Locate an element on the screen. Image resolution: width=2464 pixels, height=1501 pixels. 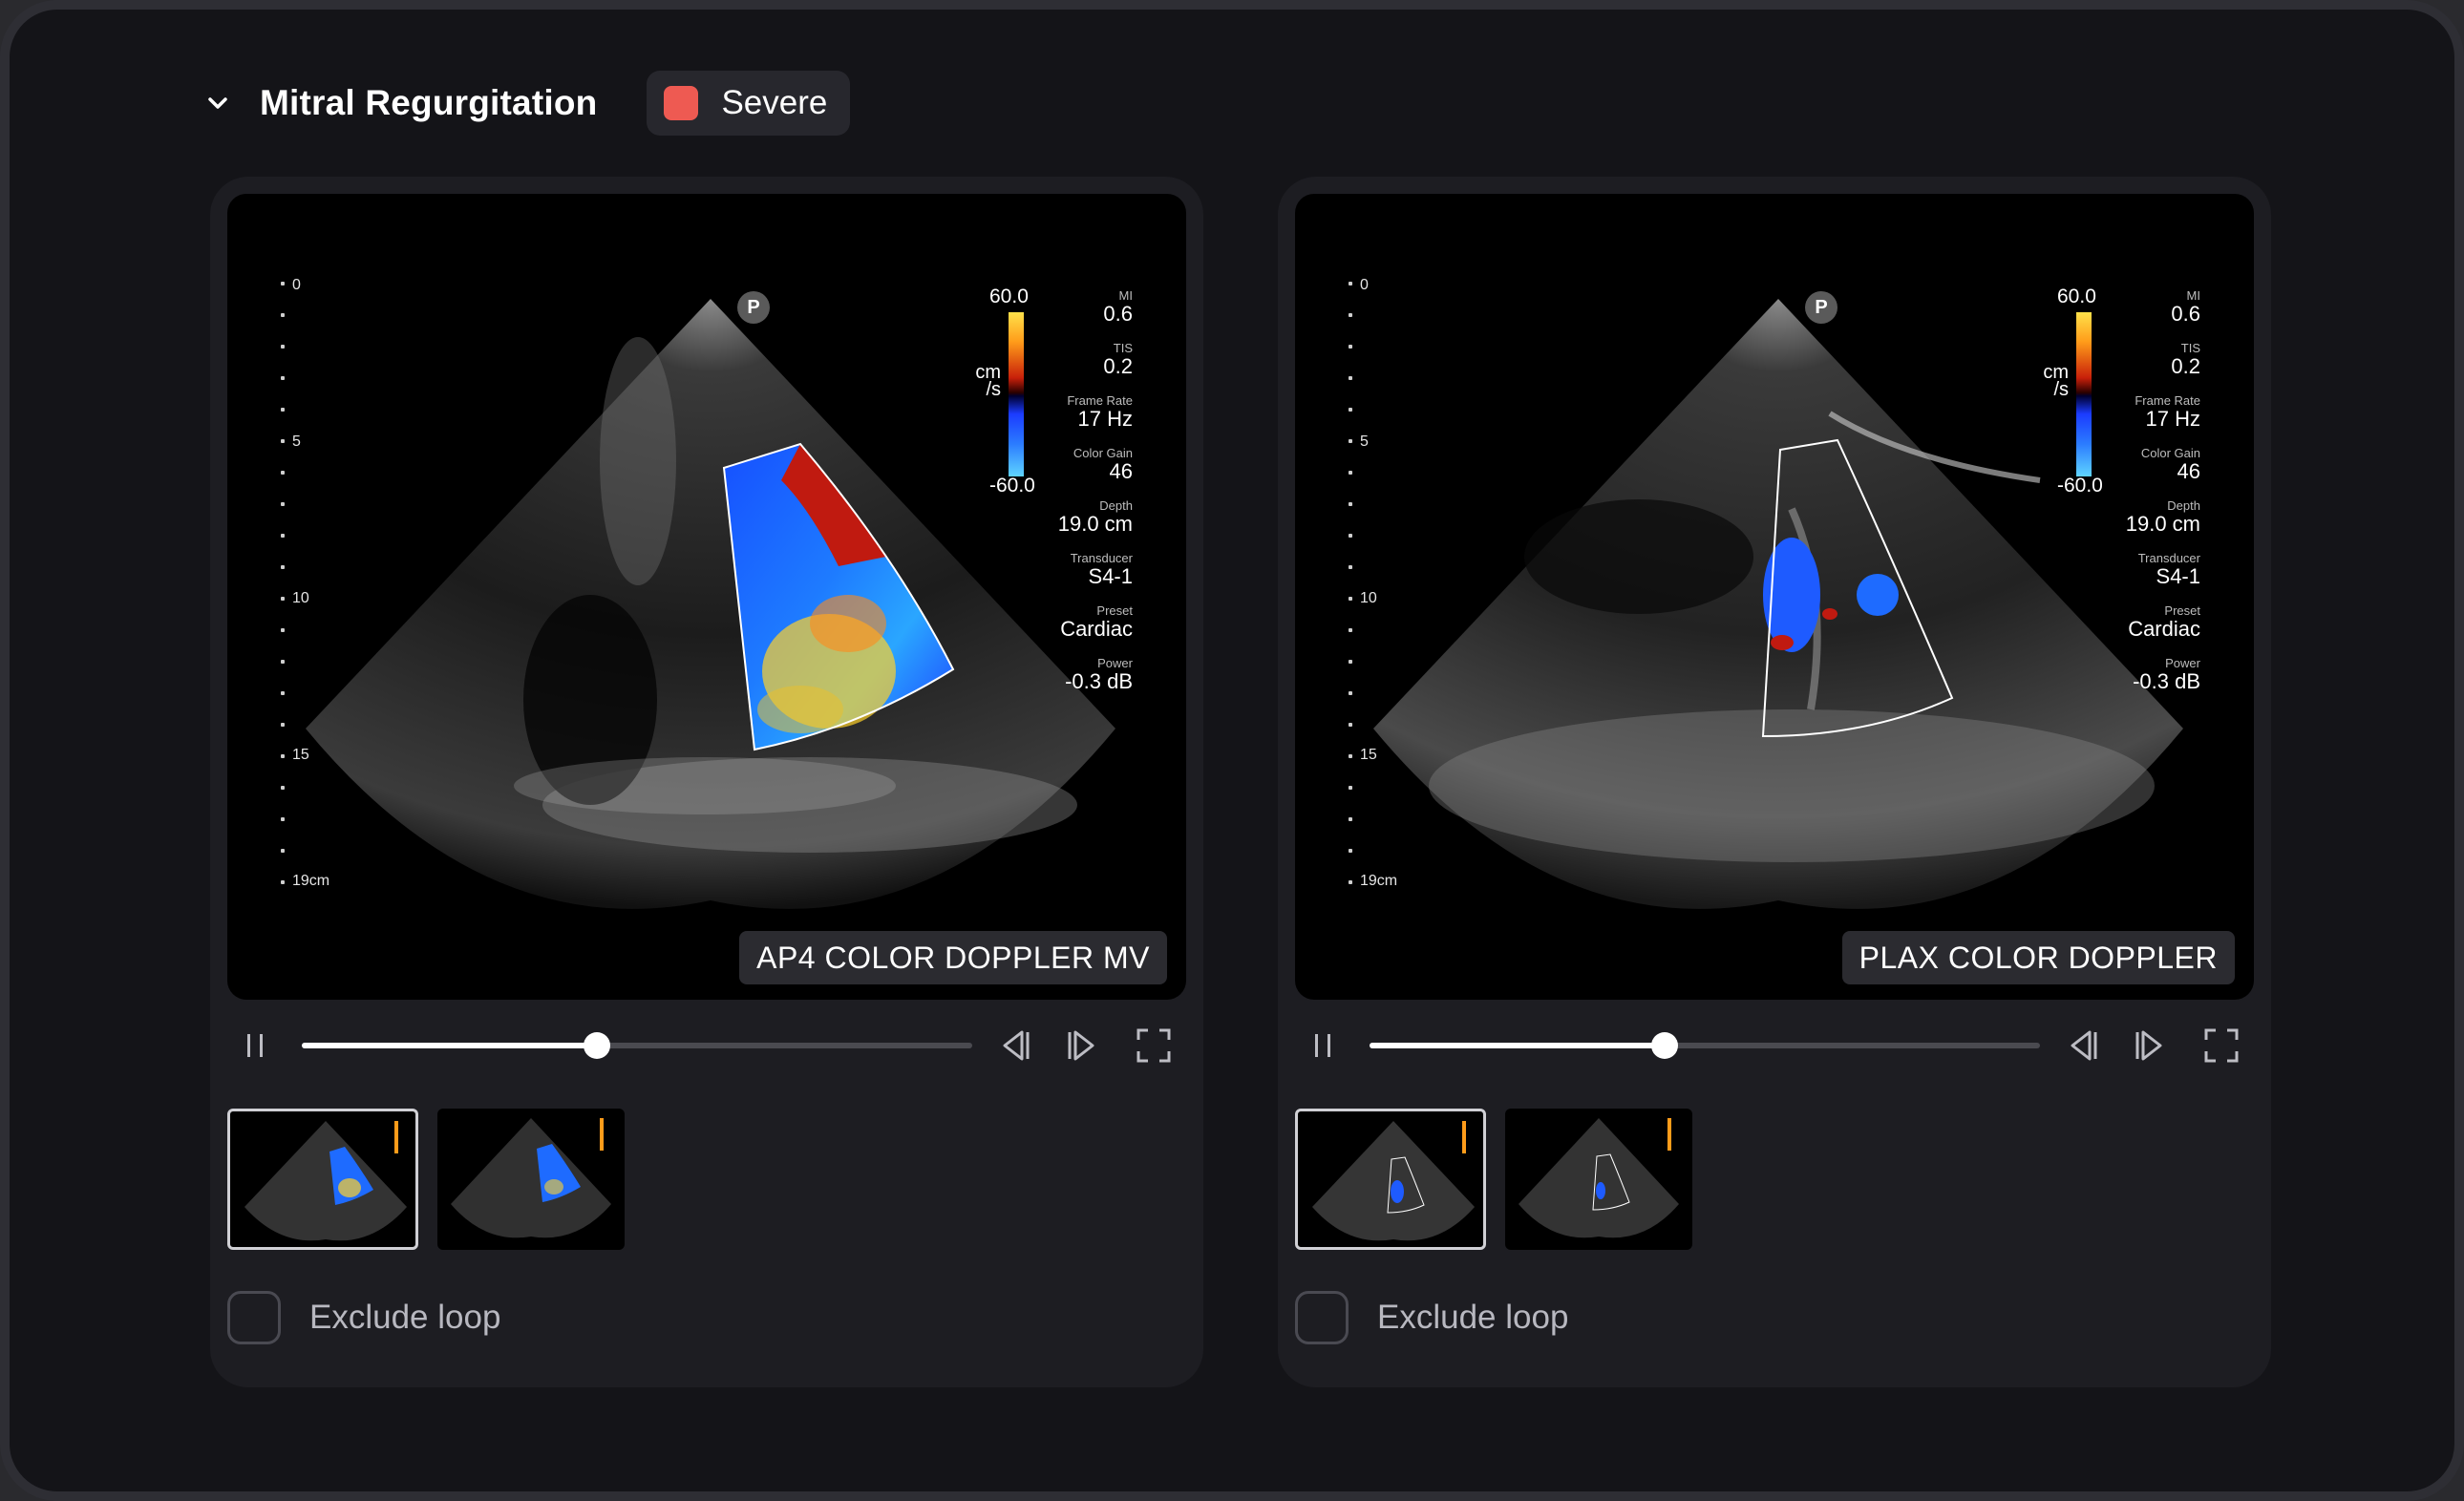
severity-label: Severe is located at coordinates (774, 103).